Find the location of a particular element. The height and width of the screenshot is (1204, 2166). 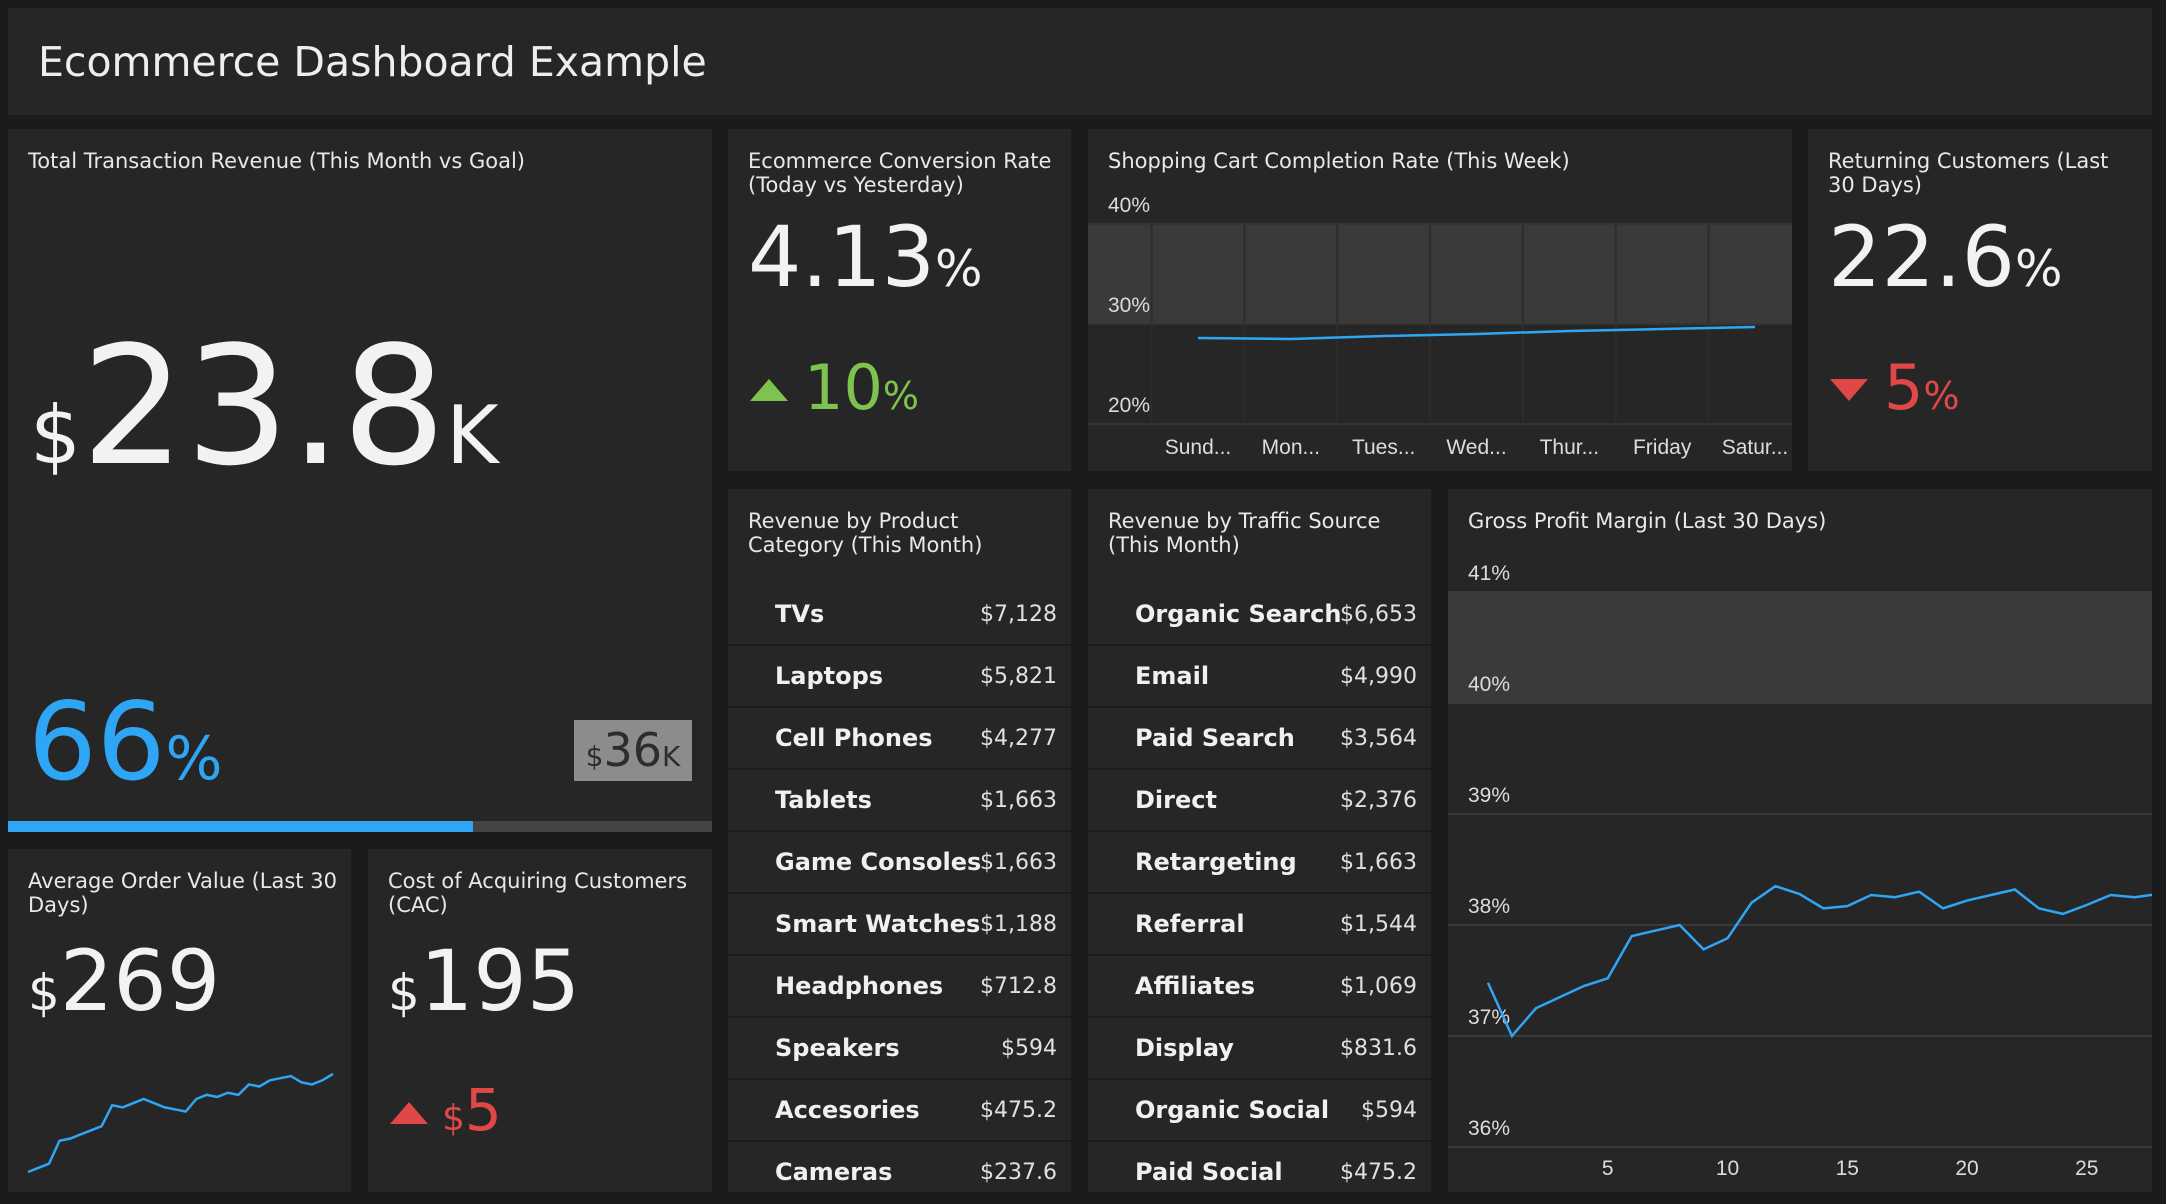

conversion-unit: % is located at coordinates (959, 269).